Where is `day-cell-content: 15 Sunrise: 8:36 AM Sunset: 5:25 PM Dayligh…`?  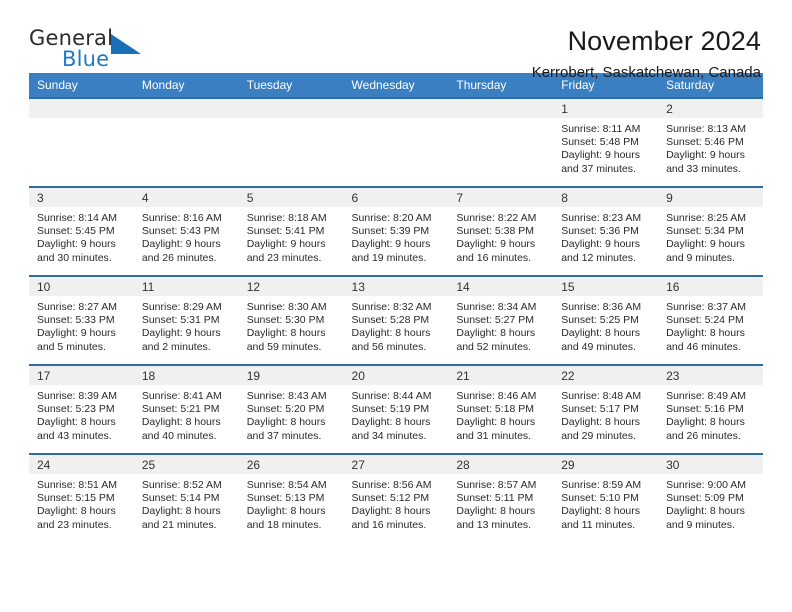 day-cell-content: 15 Sunrise: 8:36 AM Sunset: 5:25 PM Dayligh… is located at coordinates (606, 320).